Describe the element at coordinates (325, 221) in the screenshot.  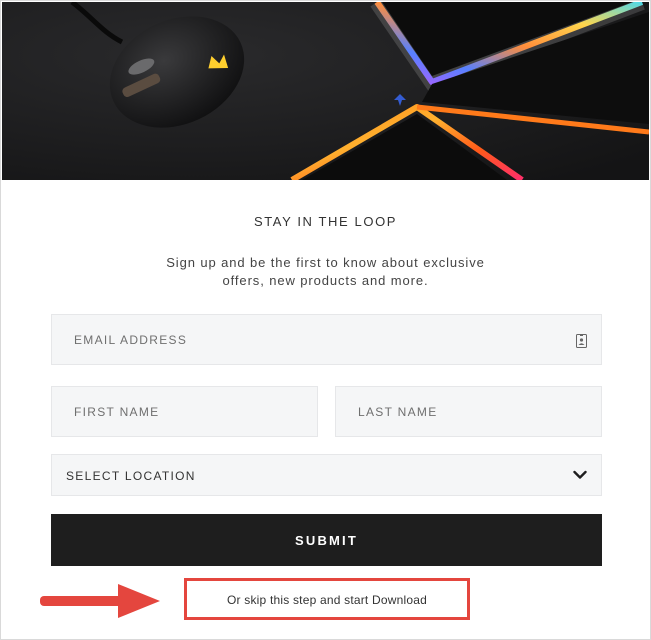
I see `modal-title: STAY IN THE LOOP` at that location.